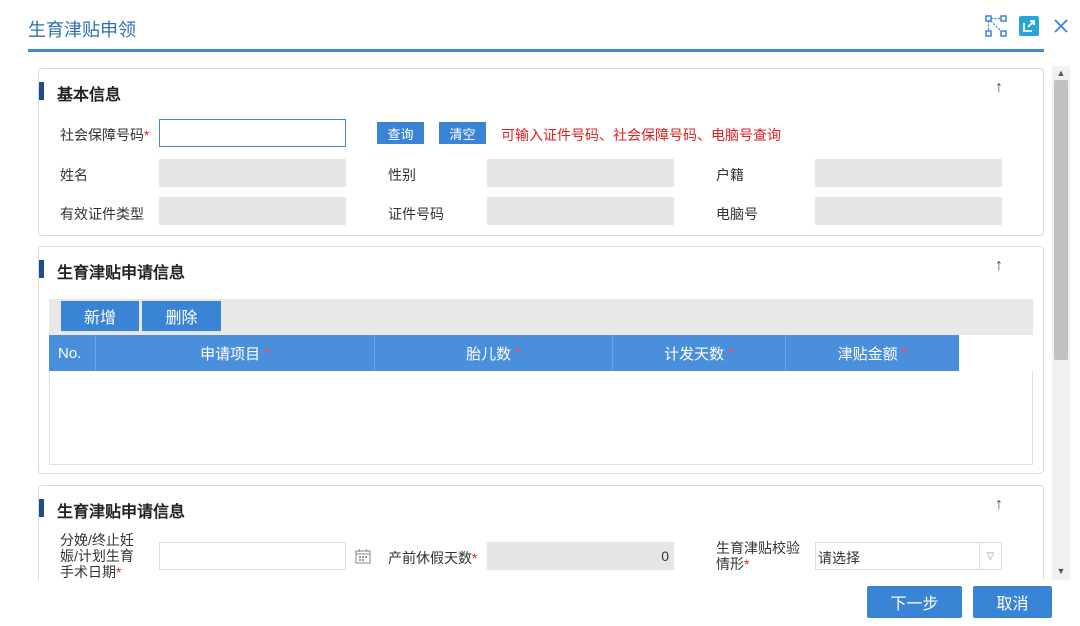  What do you see at coordinates (433, 558) in the screenshot?
I see `prenatal-days-label: 产前休假天数*` at bounding box center [433, 558].